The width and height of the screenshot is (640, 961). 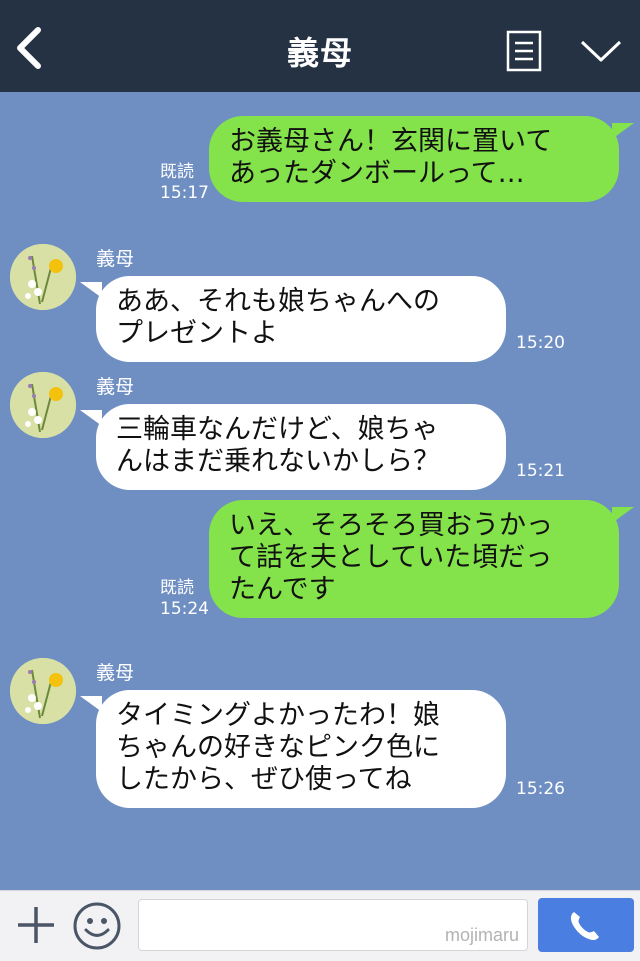 I want to click on composer-bar: mojimaru, so click(x=320, y=925).